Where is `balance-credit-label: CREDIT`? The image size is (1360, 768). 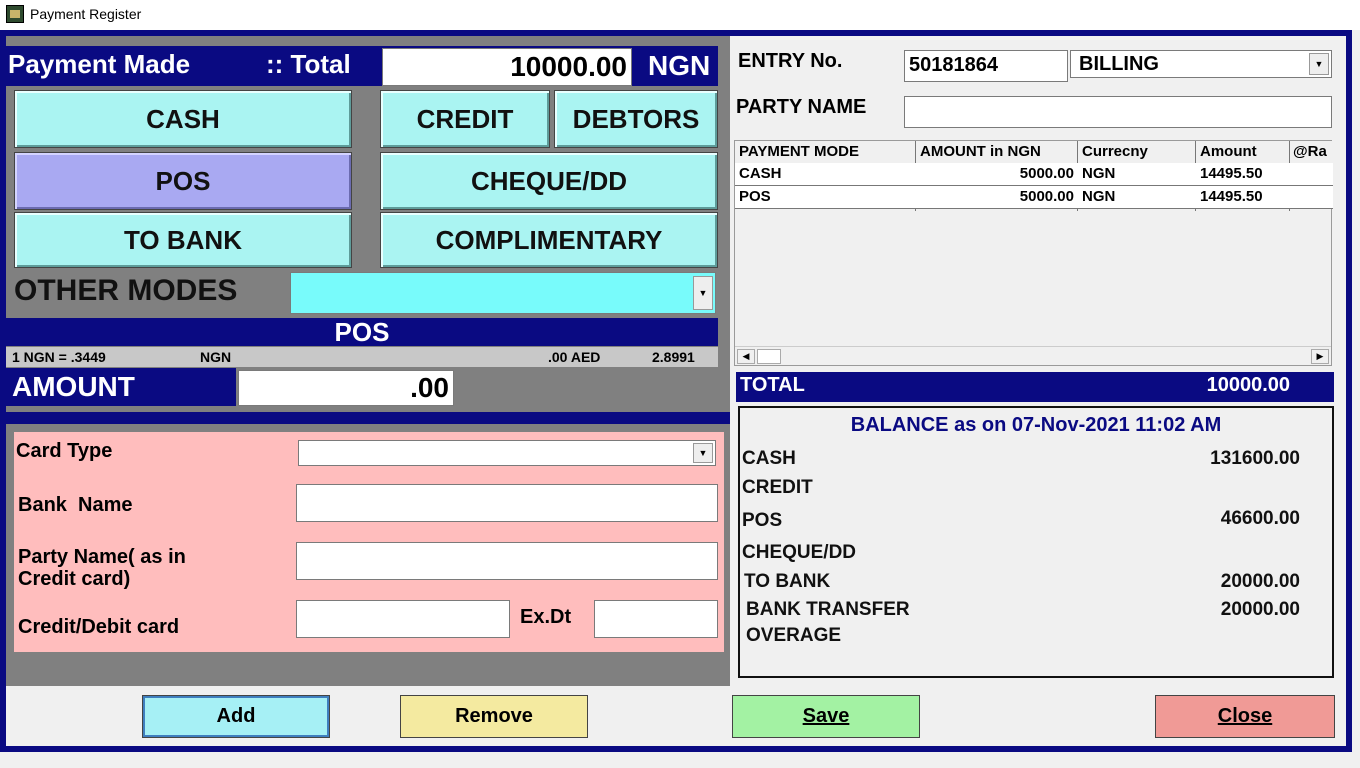
balance-credit-label: CREDIT is located at coordinates (777, 487).